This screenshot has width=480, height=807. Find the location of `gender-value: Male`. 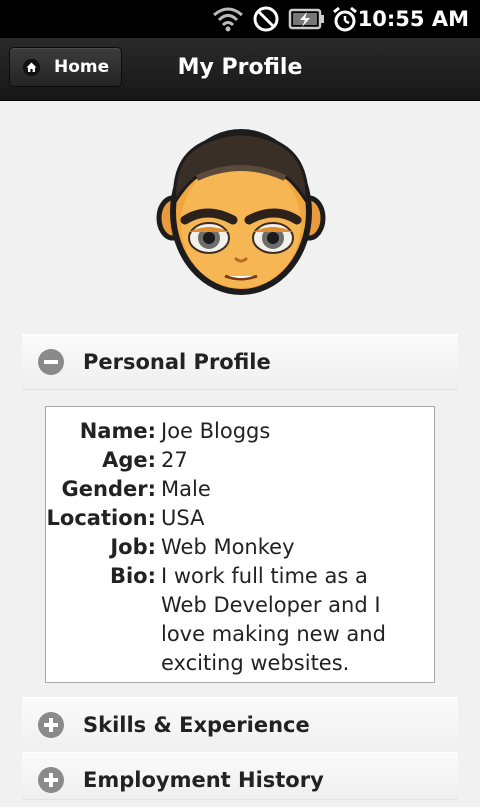

gender-value: Male is located at coordinates (186, 489).